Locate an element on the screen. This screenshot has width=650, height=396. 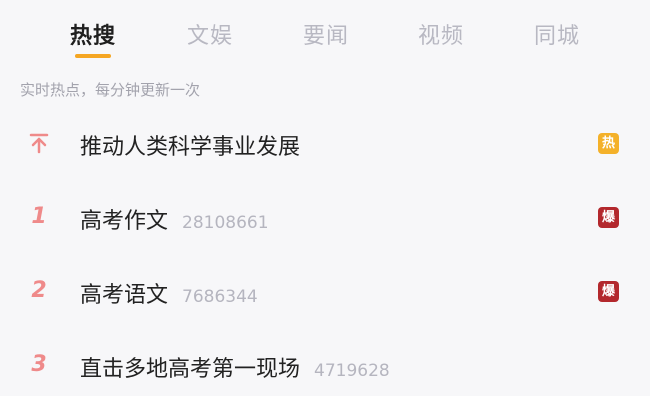
rank-number: 3 is located at coordinates (39, 364).